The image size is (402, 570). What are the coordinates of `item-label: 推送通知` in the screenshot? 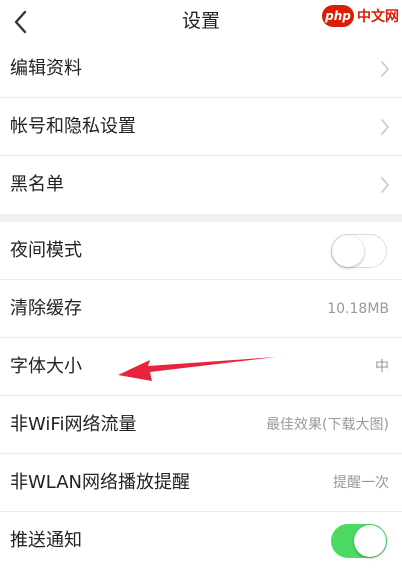 It's located at (46, 540).